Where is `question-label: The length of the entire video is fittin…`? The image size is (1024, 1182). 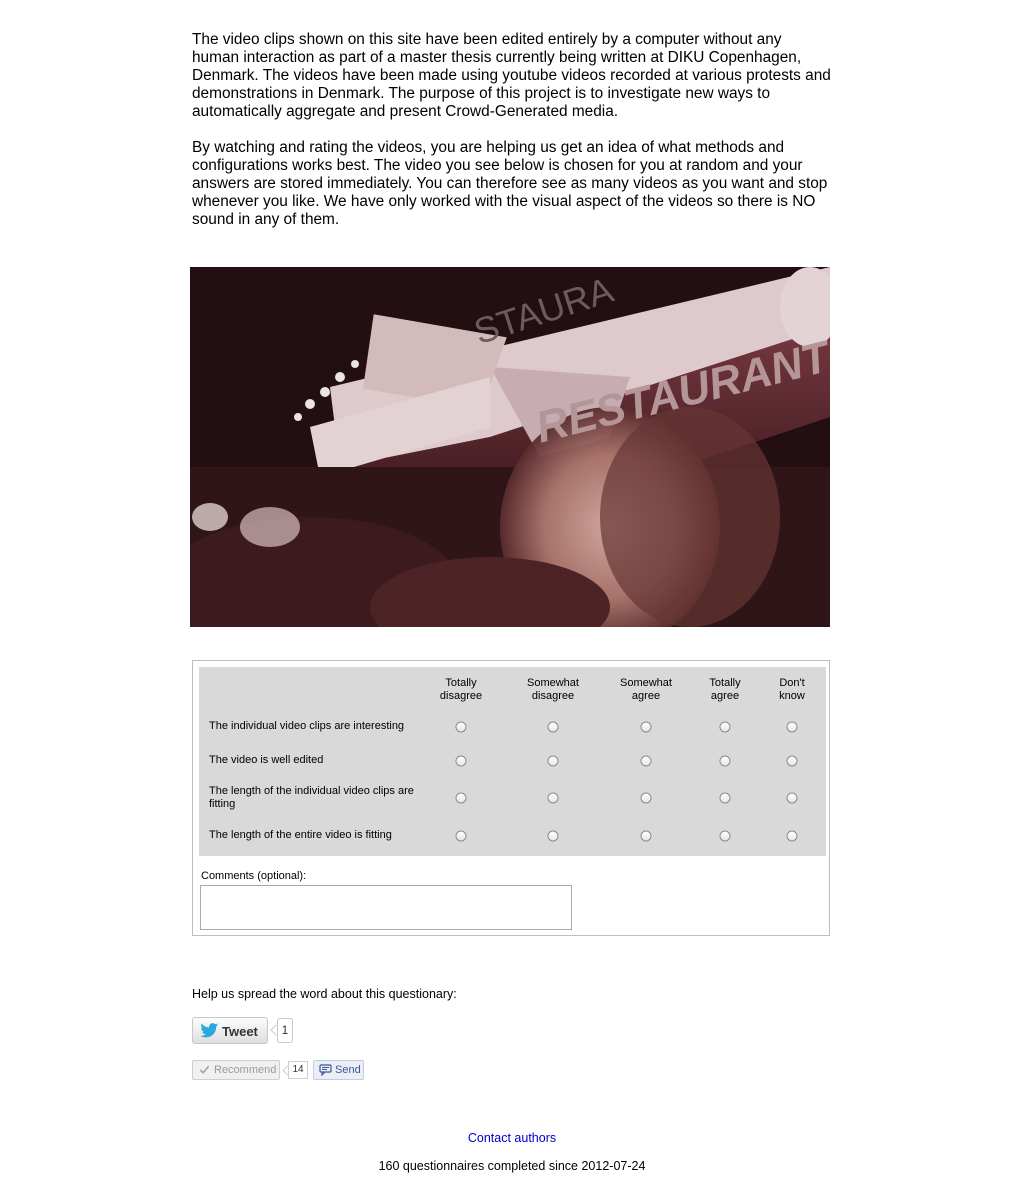 question-label: The length of the entire video is fittin… is located at coordinates (300, 835).